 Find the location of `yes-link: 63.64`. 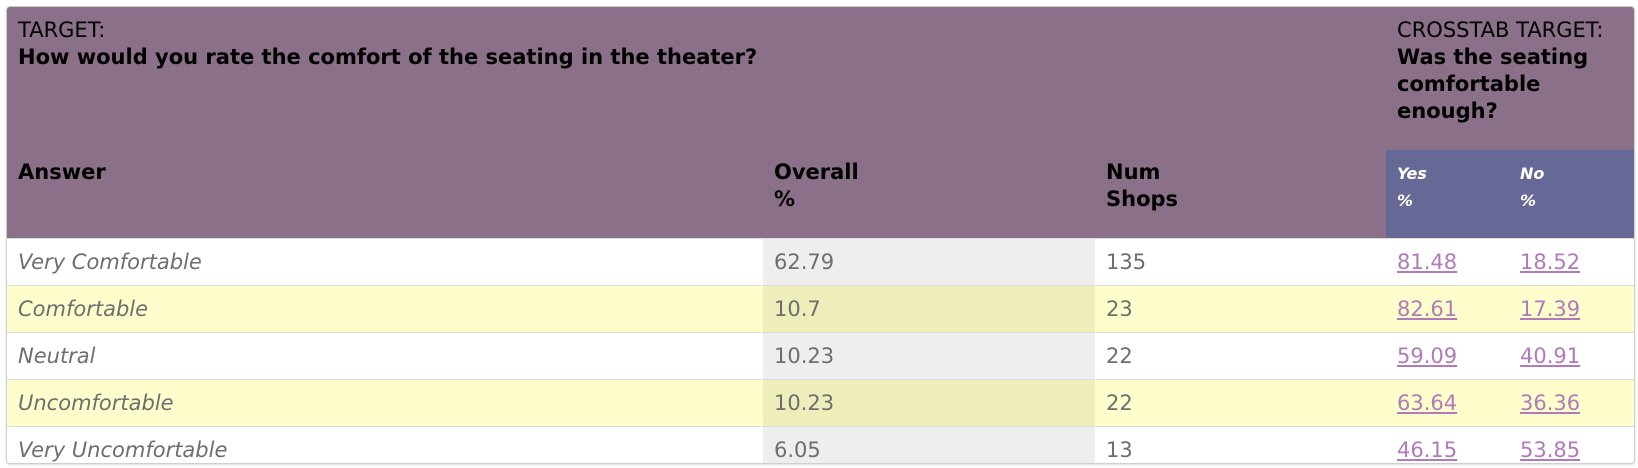

yes-link: 63.64 is located at coordinates (1427, 403).